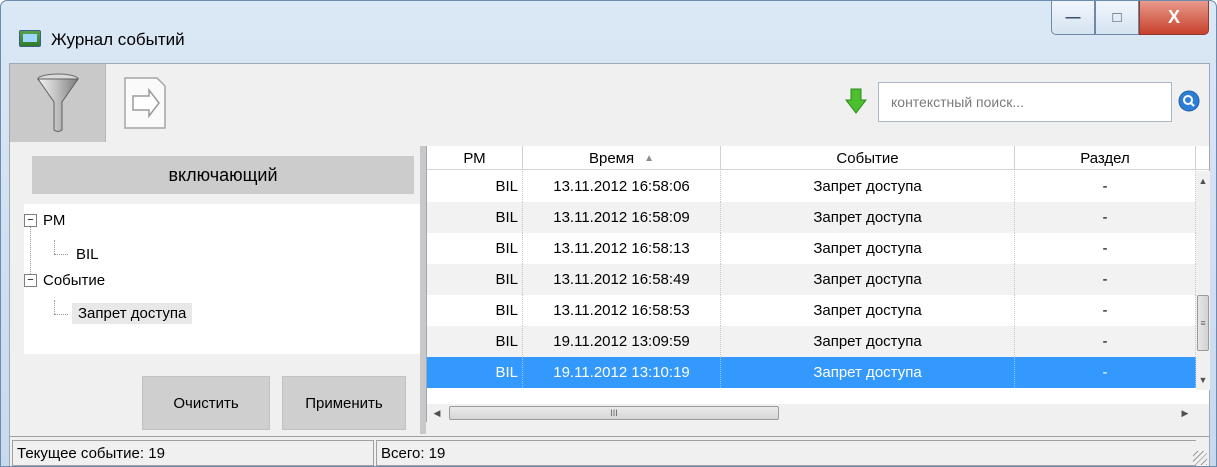 The image size is (1217, 467). I want to click on tree-node-access-denied: Запрет доступа, so click(132, 313).